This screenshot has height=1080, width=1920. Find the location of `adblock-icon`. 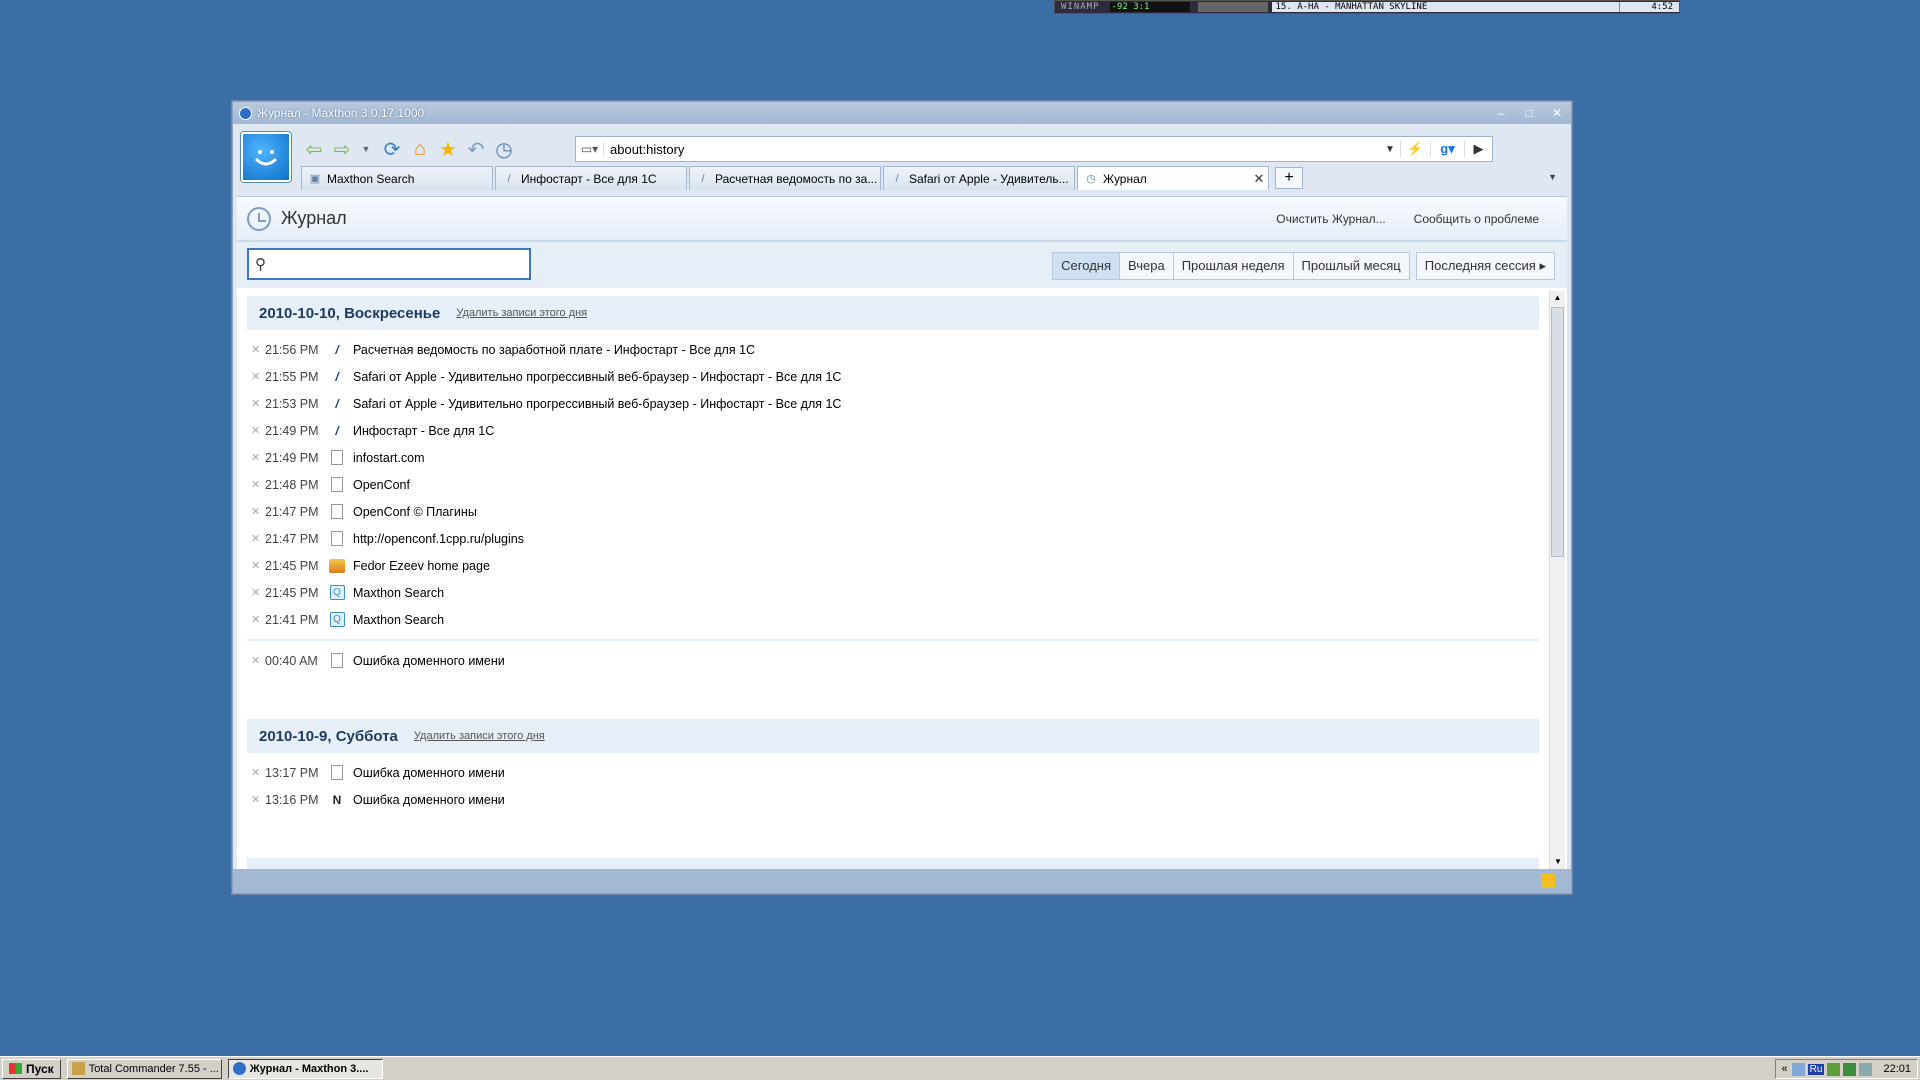

adblock-icon is located at coordinates (1548, 881).